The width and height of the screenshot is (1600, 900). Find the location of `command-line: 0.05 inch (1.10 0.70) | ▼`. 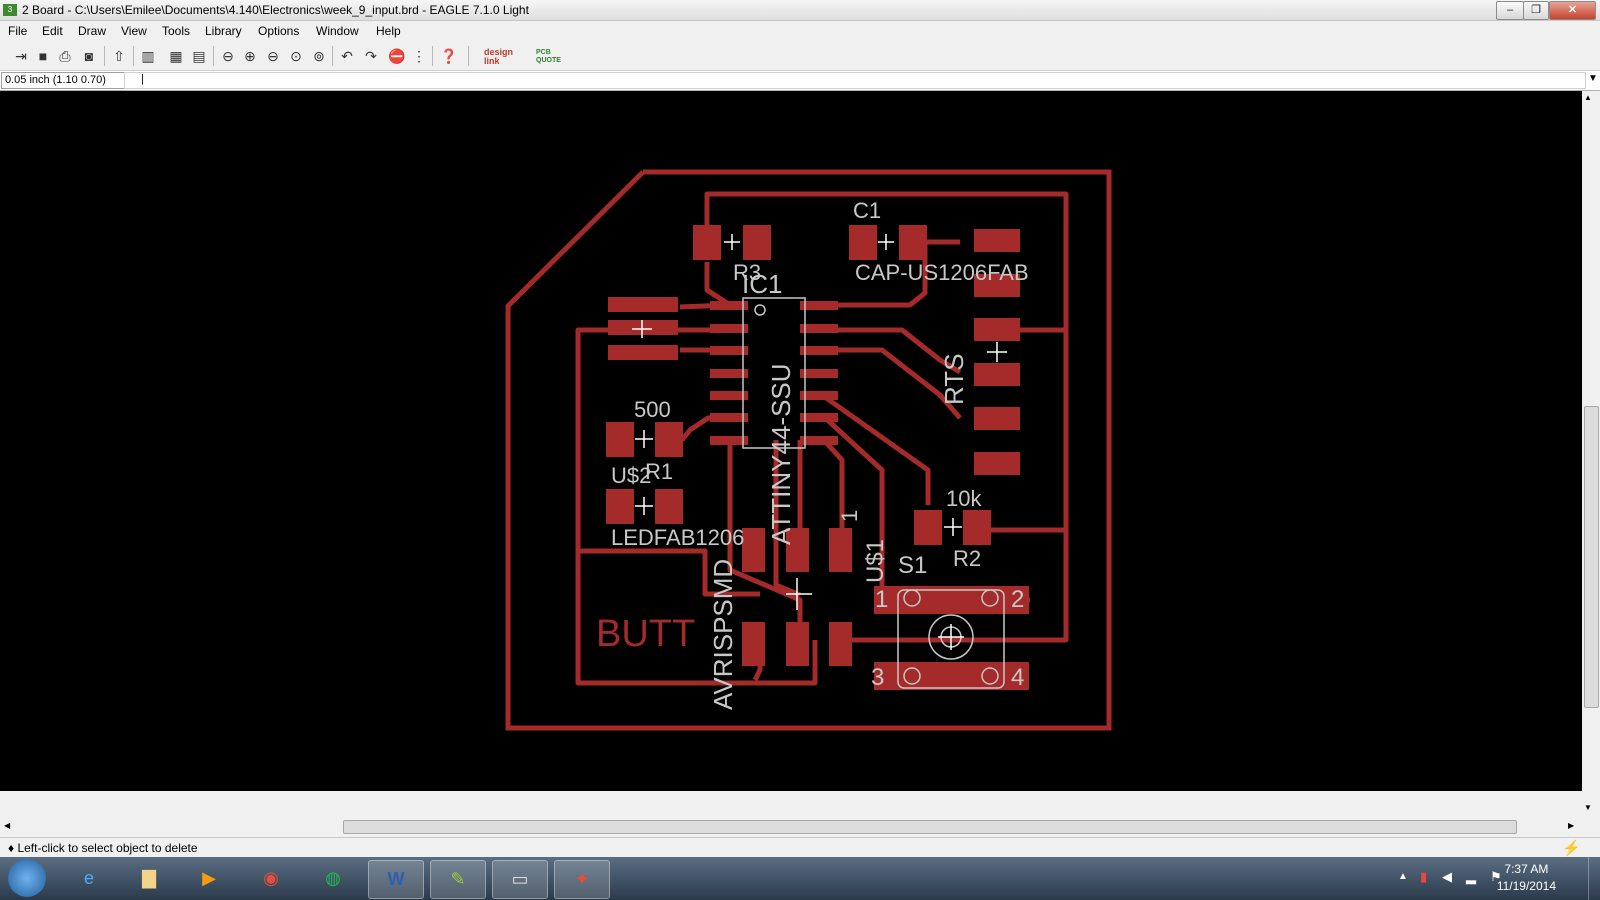

command-line: 0.05 inch (1.10 0.70) | ▼ is located at coordinates (800, 81).